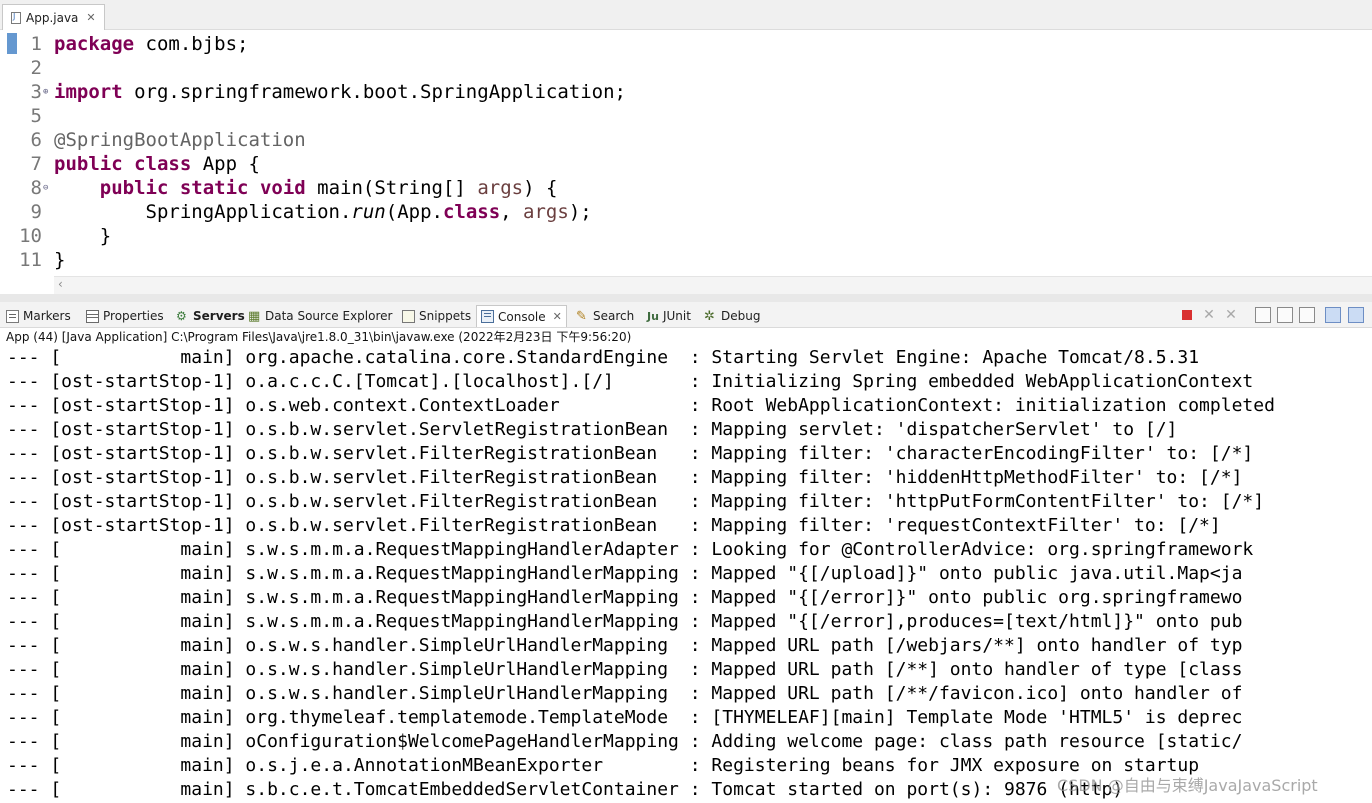  Describe the element at coordinates (36, 68) in the screenshot. I see `line-number: 2` at that location.